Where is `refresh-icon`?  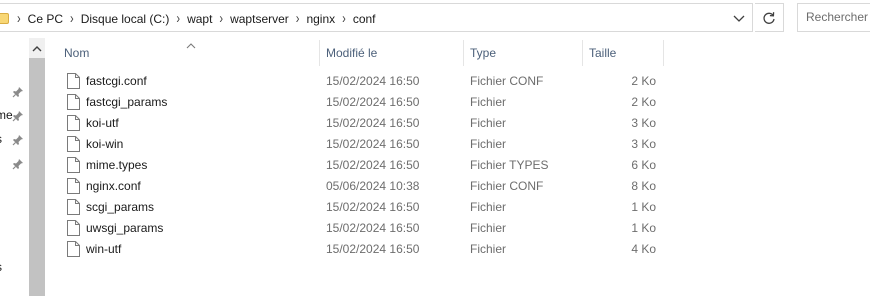
refresh-icon is located at coordinates (769, 18).